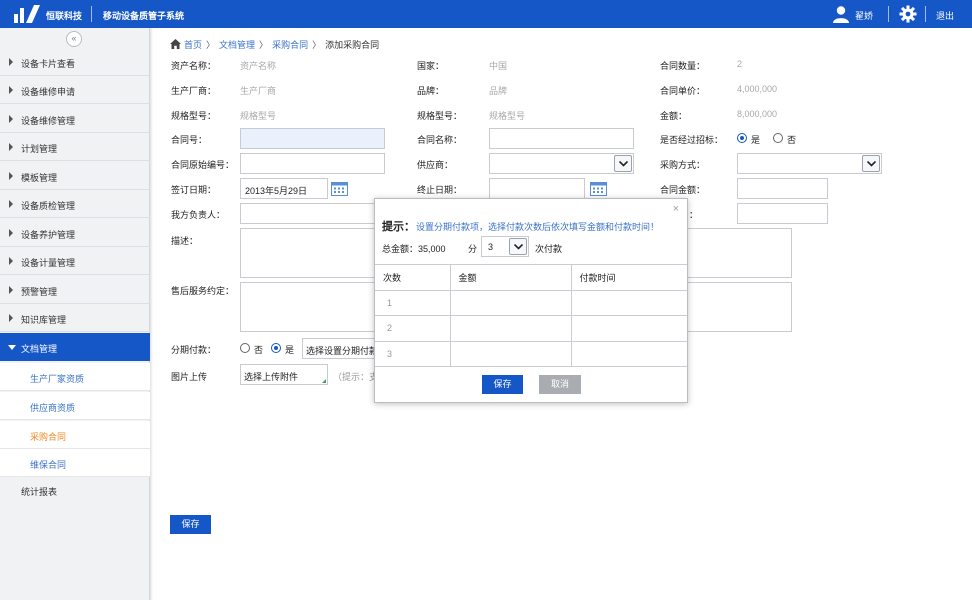 The height and width of the screenshot is (600, 972). What do you see at coordinates (312, 138) in the screenshot?
I see `contract-no-input` at bounding box center [312, 138].